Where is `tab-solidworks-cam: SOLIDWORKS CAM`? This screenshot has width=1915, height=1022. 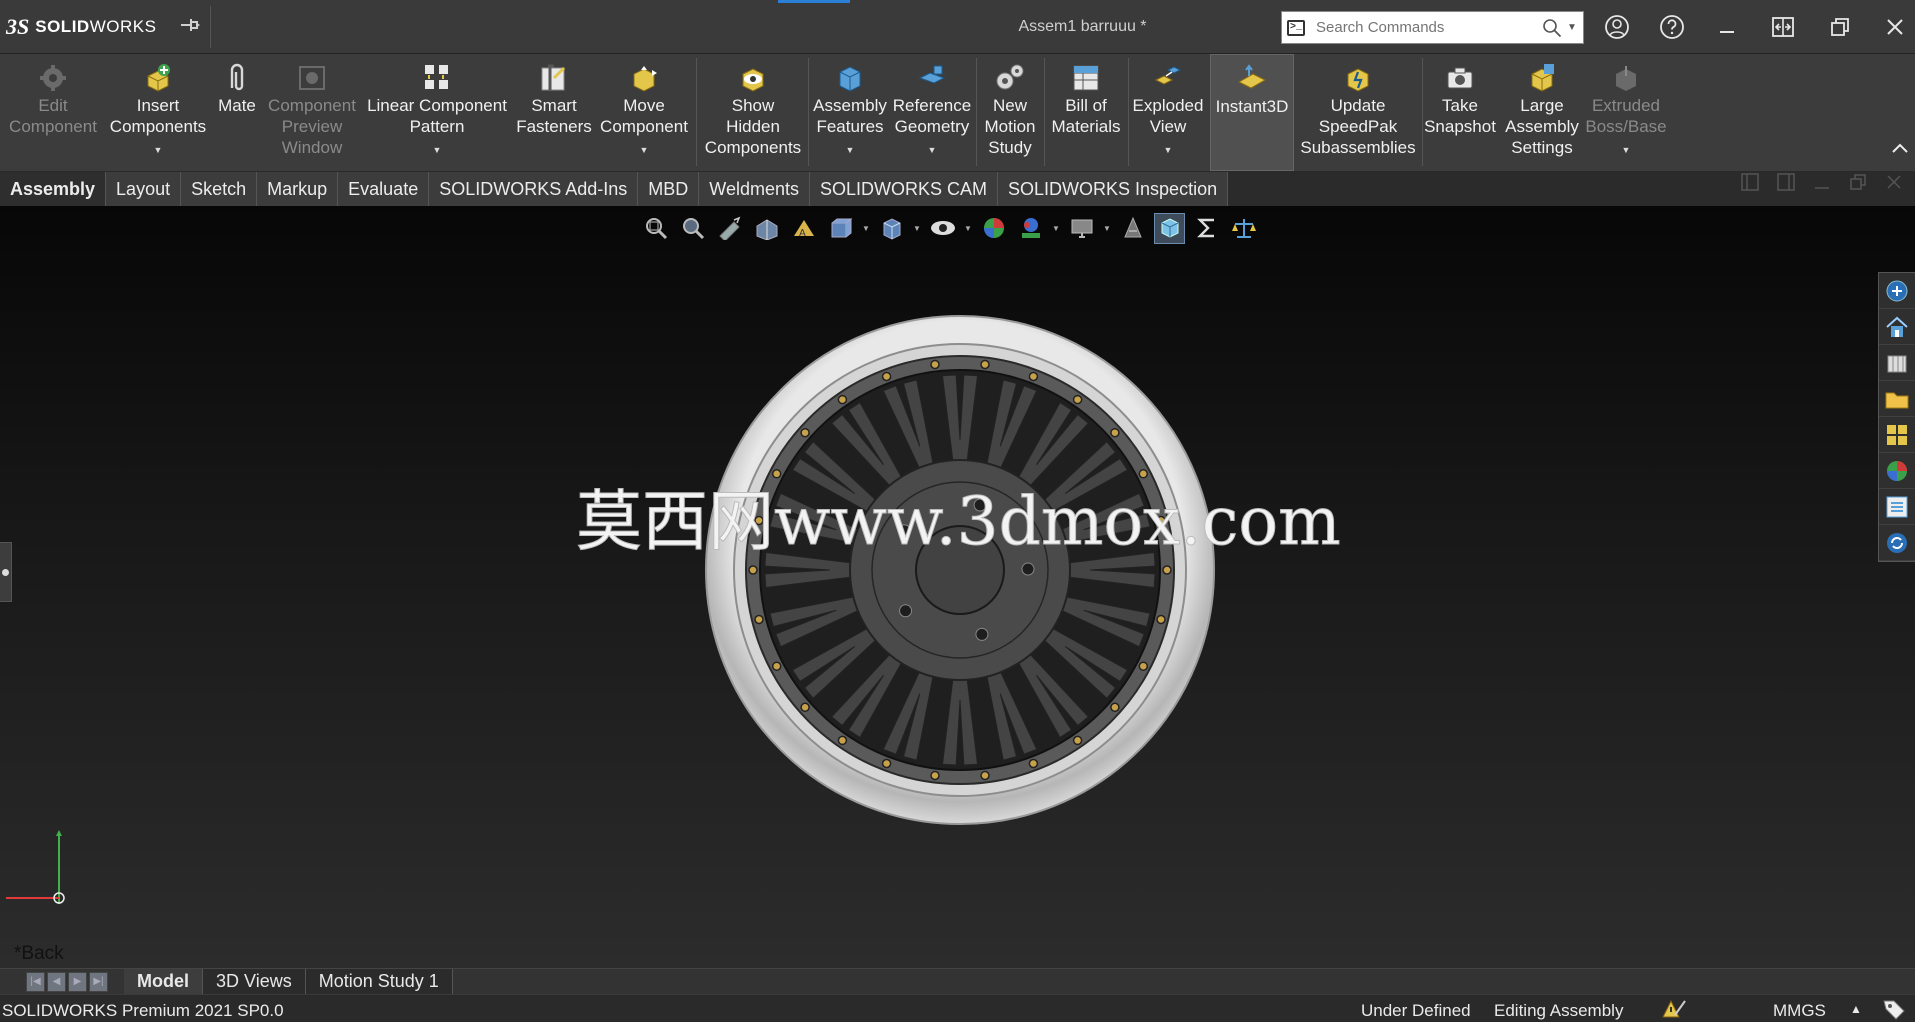 tab-solidworks-cam: SOLIDWORKS CAM is located at coordinates (904, 189).